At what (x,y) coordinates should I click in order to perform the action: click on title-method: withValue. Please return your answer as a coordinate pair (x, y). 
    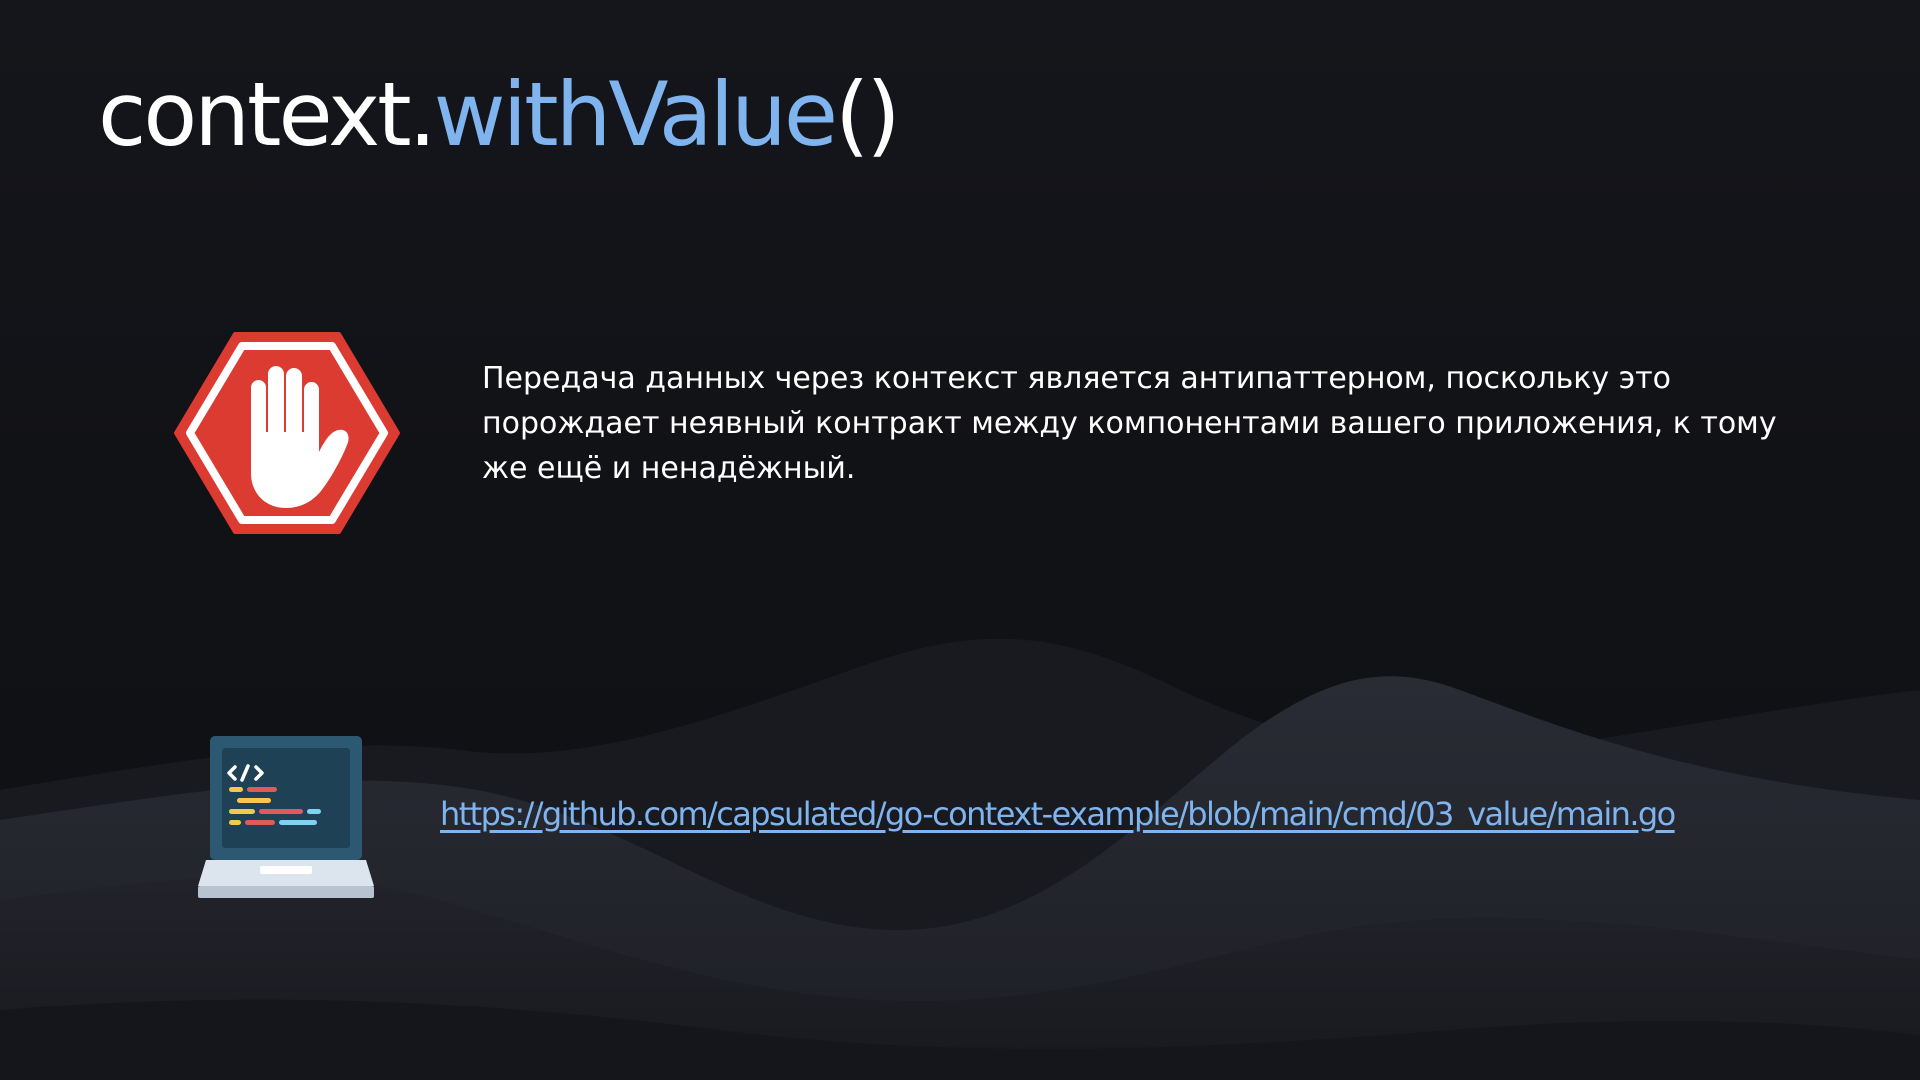
    Looking at the image, I should click on (635, 114).